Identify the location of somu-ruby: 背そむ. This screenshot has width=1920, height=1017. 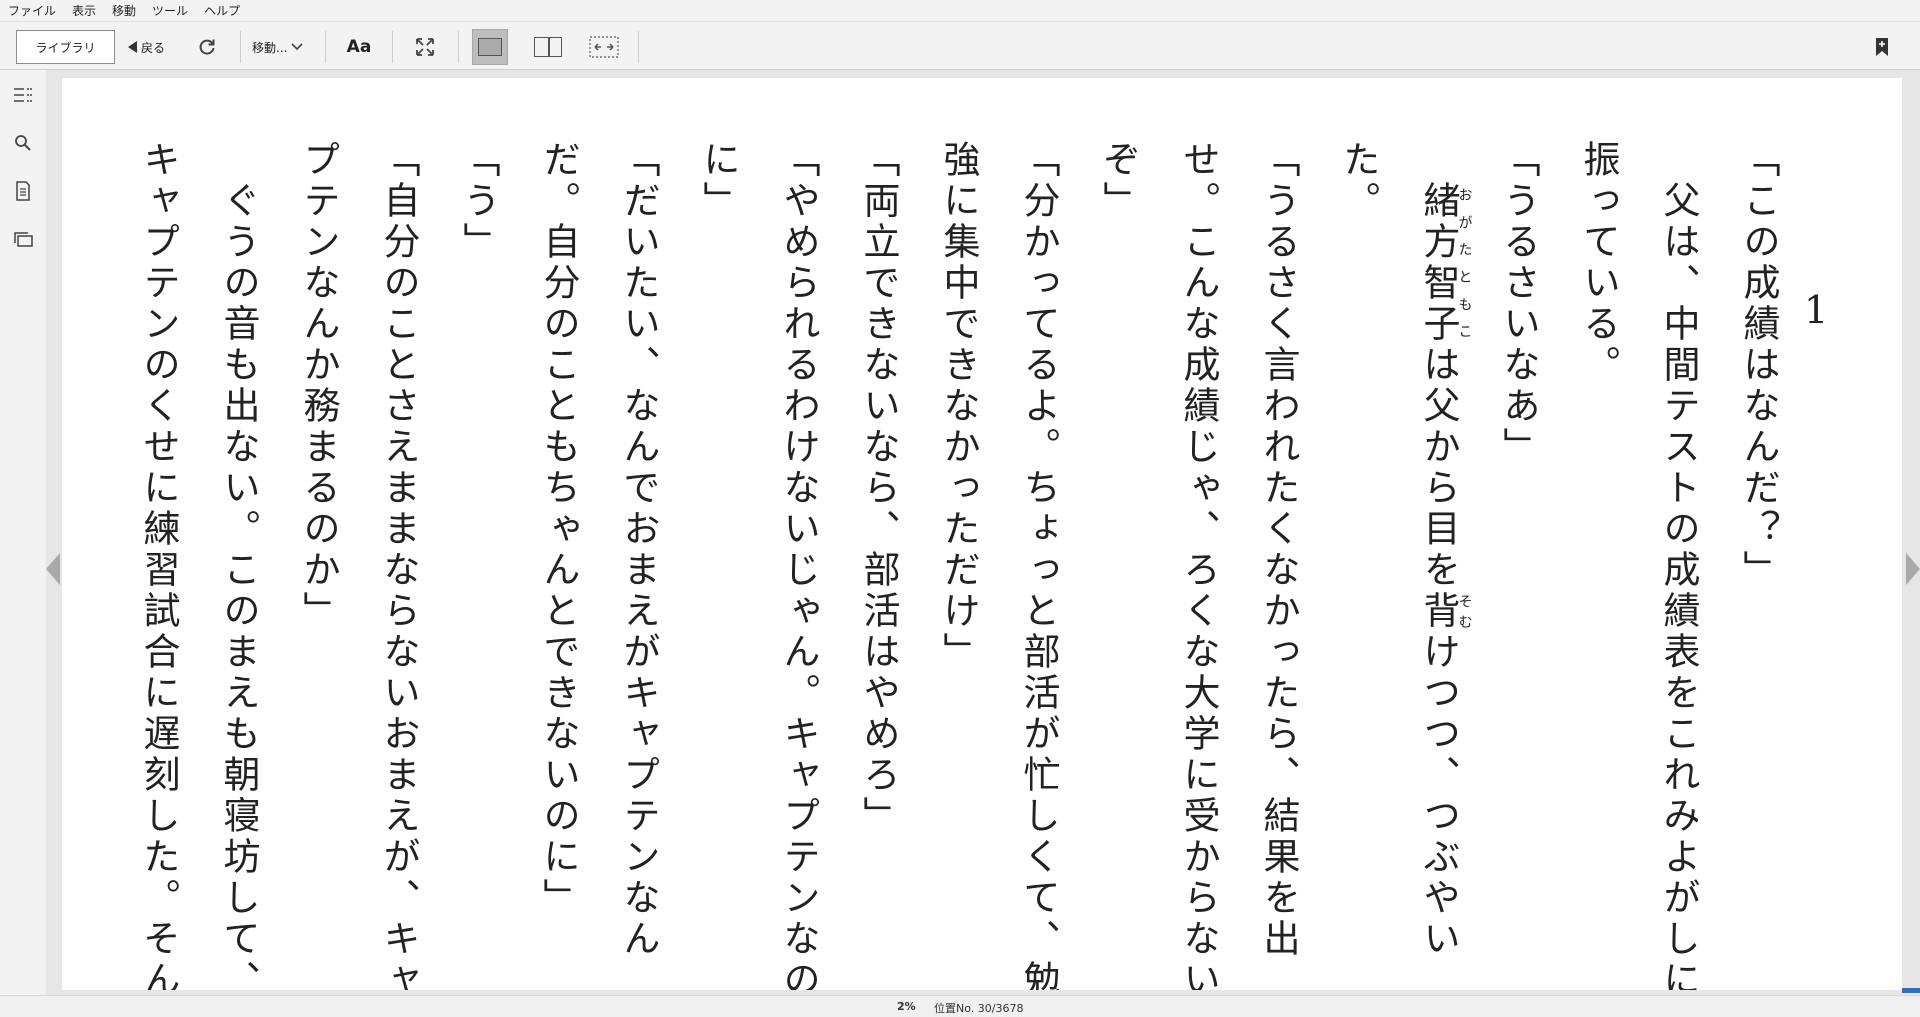
(1445, 611).